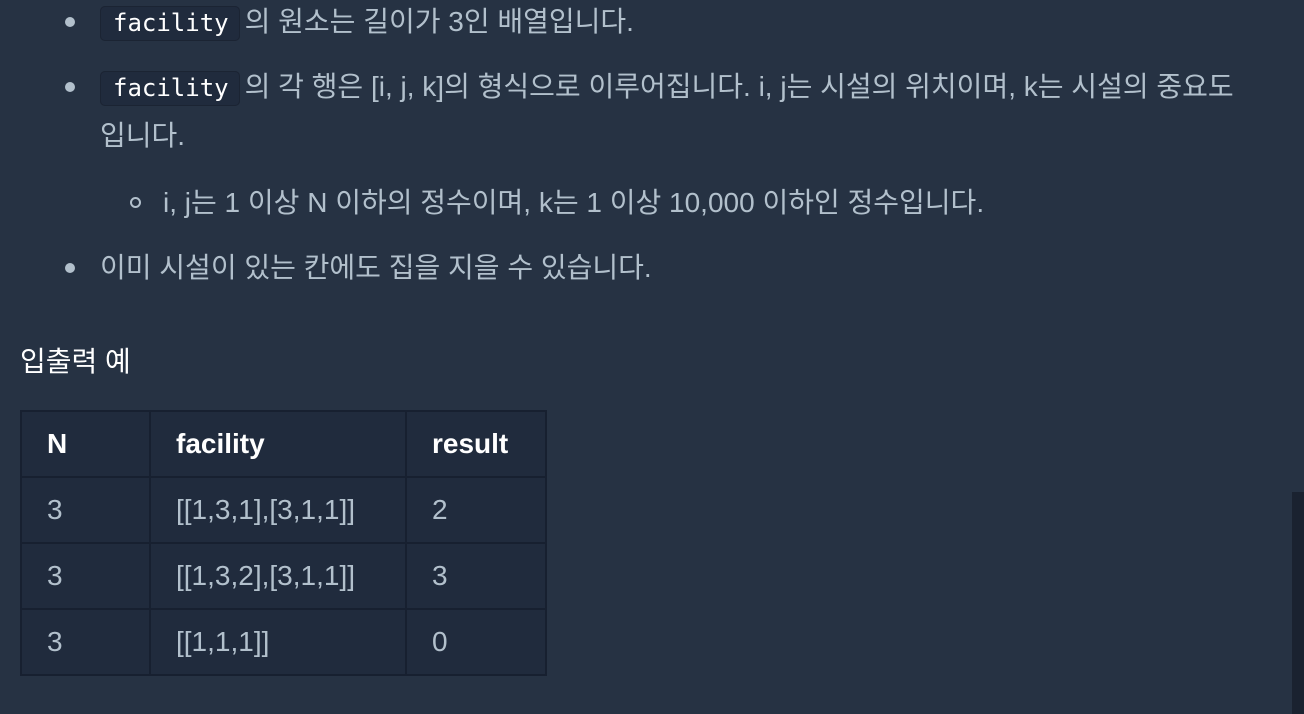  I want to click on list-item-text: 이미 시설이 있는 칸에도 집을 지을 수 있습니다., so click(376, 267).